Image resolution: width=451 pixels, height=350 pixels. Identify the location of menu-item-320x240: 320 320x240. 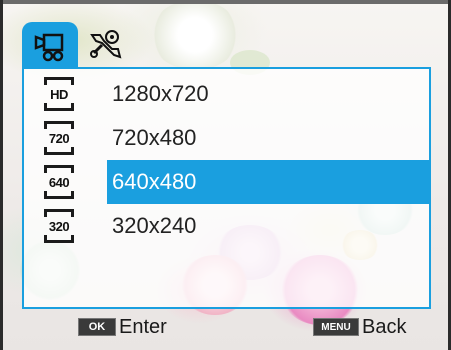
(226, 226).